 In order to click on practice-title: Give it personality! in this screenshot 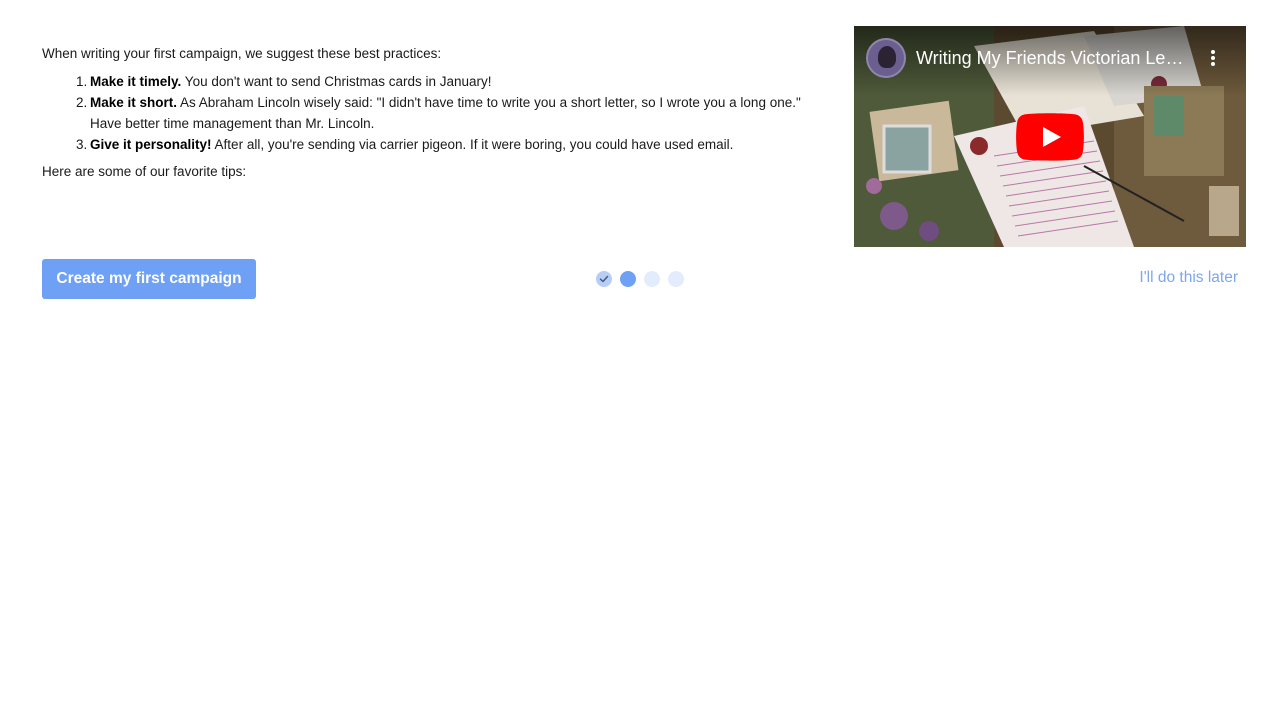, I will do `click(151, 144)`.